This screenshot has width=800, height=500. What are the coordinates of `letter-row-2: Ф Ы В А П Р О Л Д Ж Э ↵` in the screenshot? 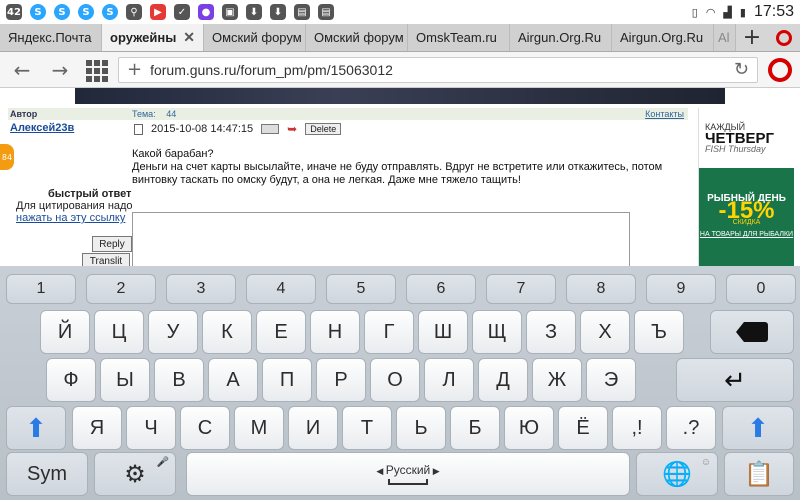 It's located at (400, 380).